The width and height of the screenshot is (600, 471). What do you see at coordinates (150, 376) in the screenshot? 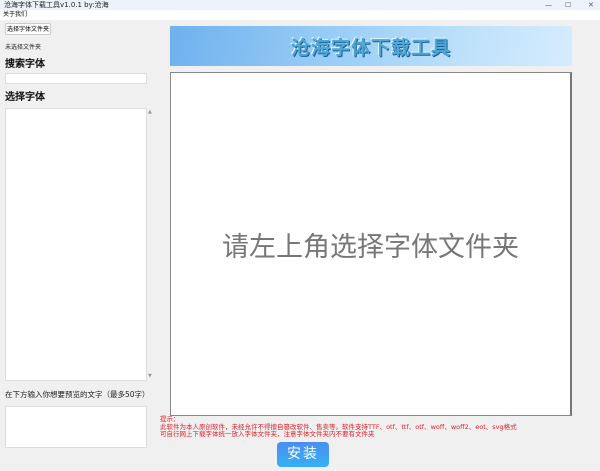
I see `scroll-down-icon: ▼` at bounding box center [150, 376].